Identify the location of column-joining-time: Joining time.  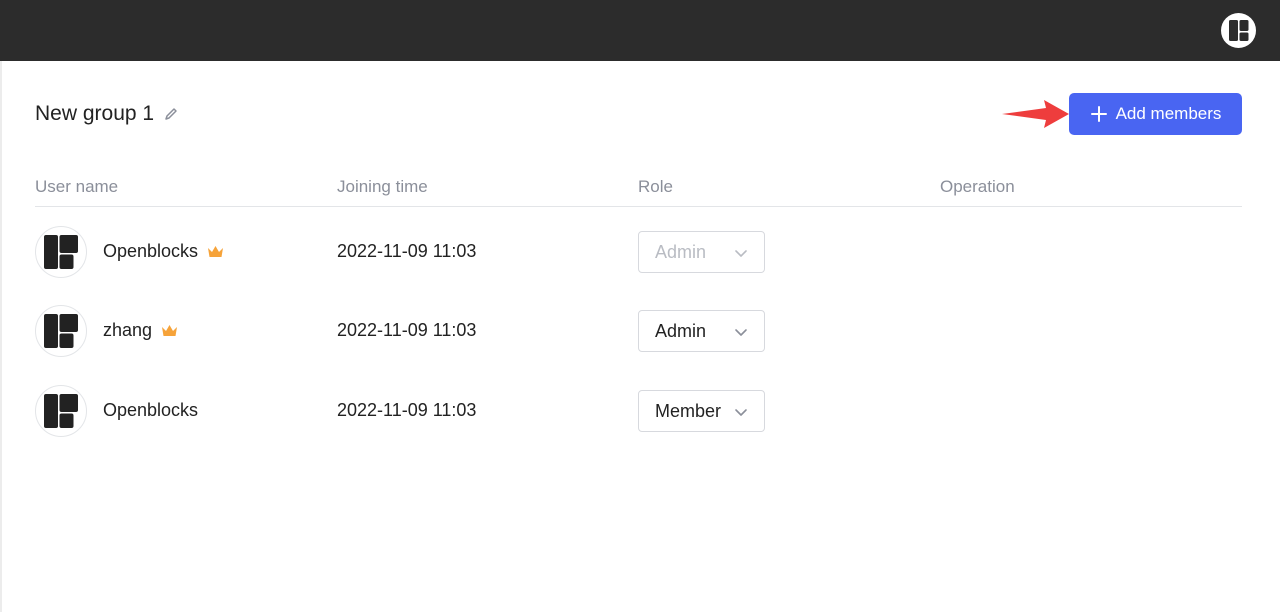
(382, 186).